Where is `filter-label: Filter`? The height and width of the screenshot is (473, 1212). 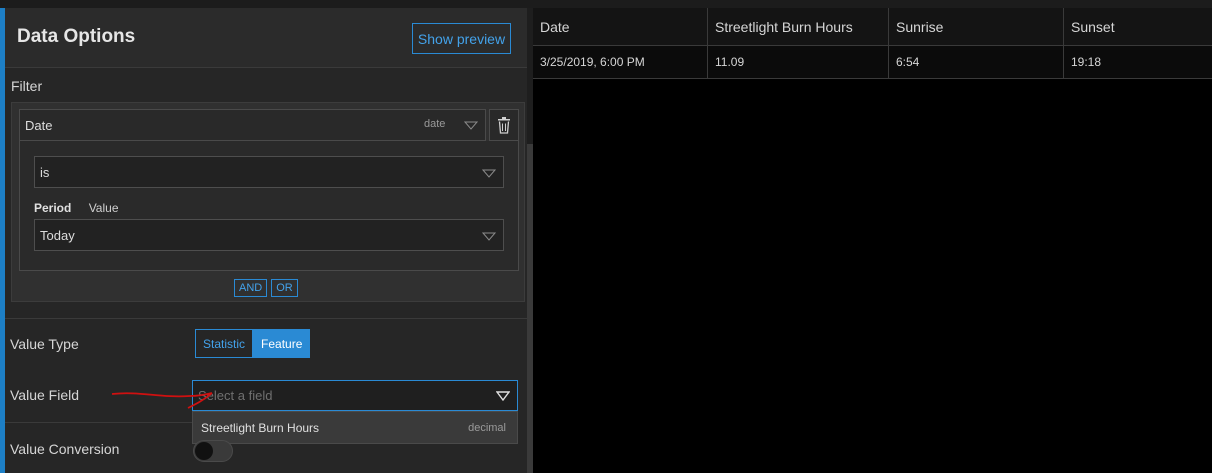
filter-label: Filter is located at coordinates (27, 86).